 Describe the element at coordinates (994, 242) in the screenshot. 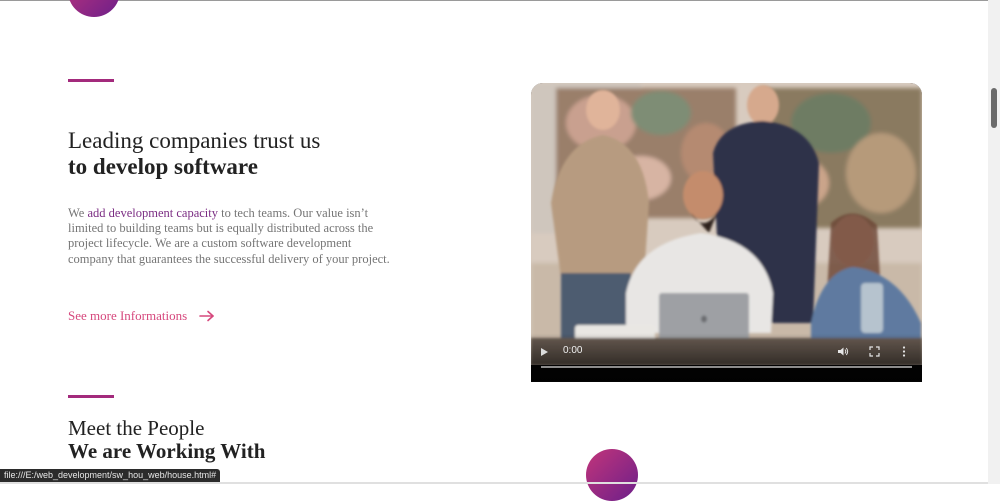

I see `vertical-scrollbar-track` at that location.